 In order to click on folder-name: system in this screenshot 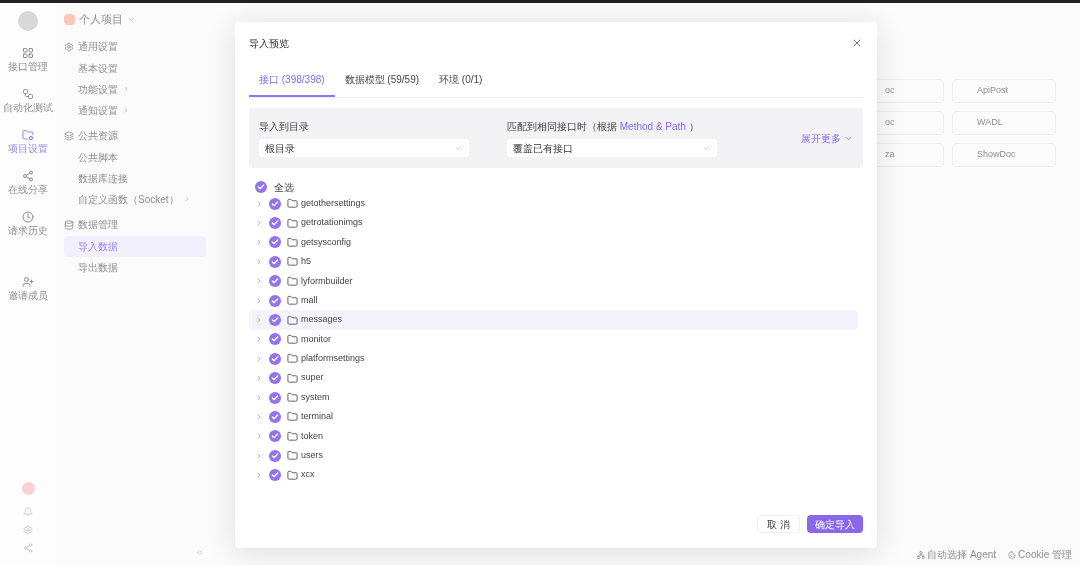, I will do `click(315, 397)`.